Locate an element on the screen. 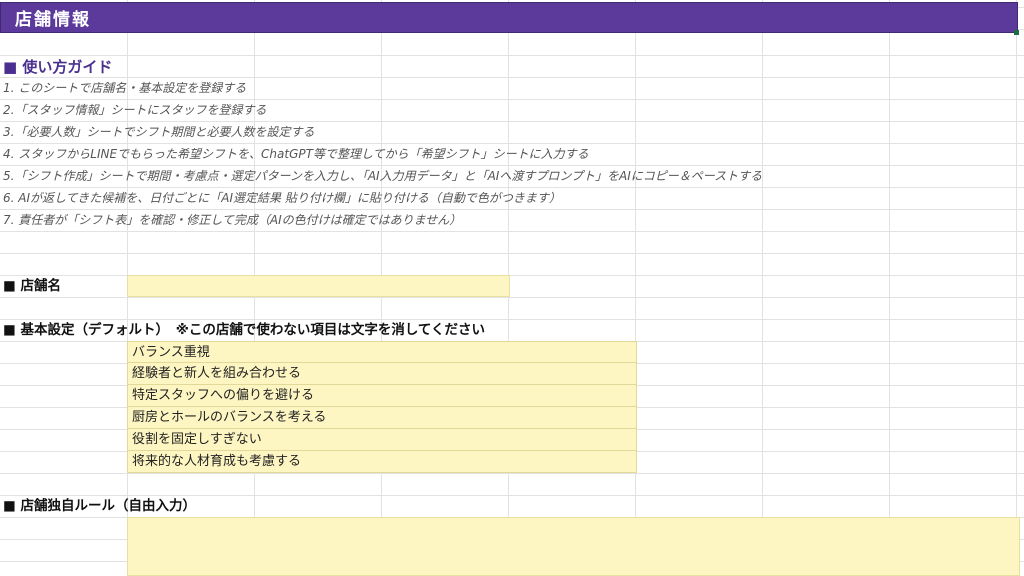 The width and height of the screenshot is (1024, 576). store-name-input is located at coordinates (318, 286).